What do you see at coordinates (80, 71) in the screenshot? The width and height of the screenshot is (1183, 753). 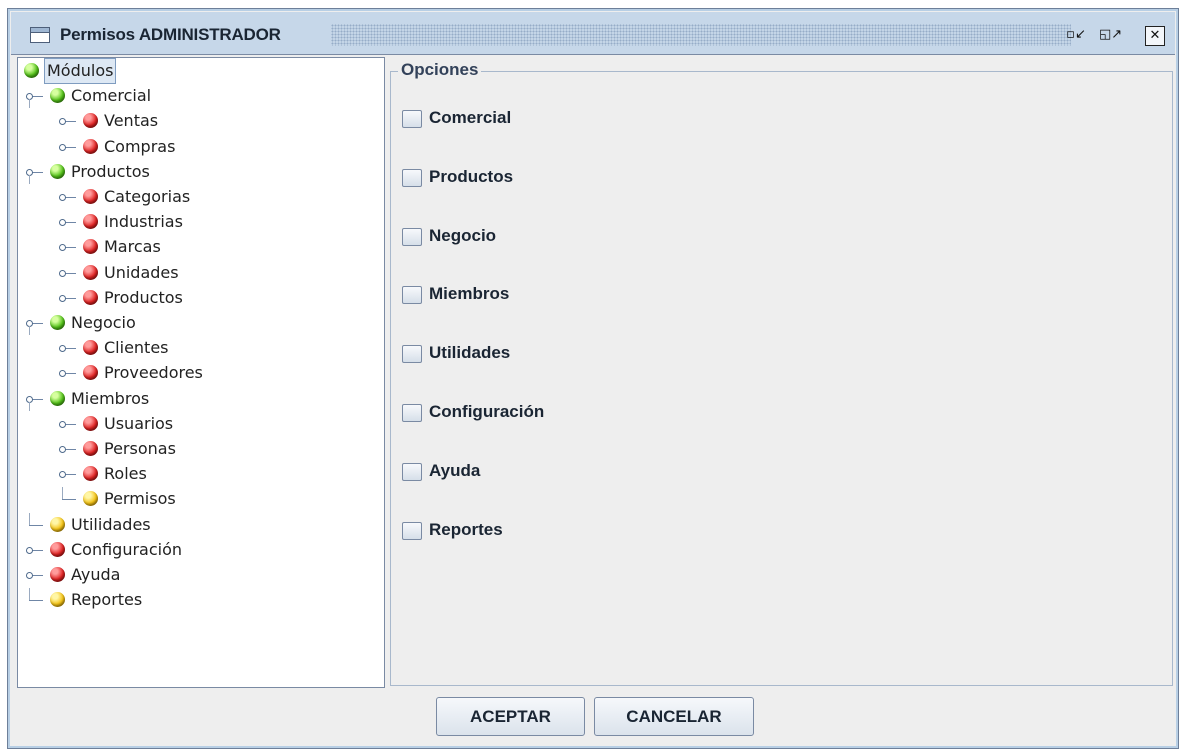 I see `tree-root-label: Módulos` at bounding box center [80, 71].